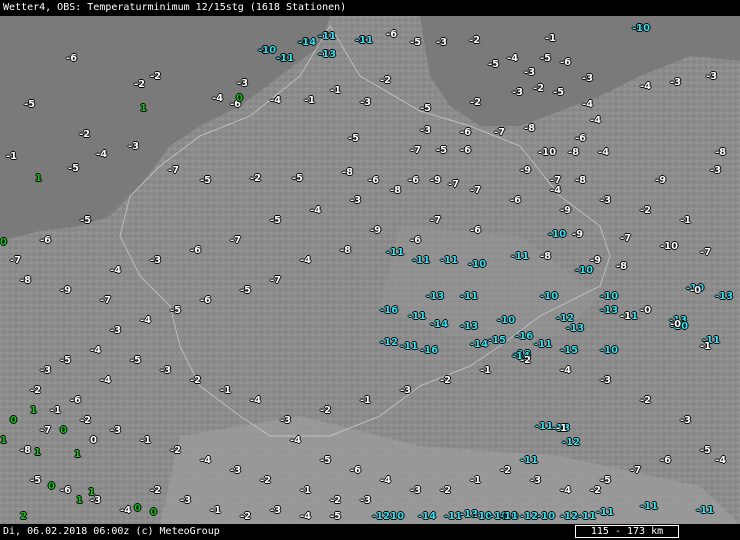  Describe the element at coordinates (566, 210) in the screenshot. I see `station-value: -9` at that location.